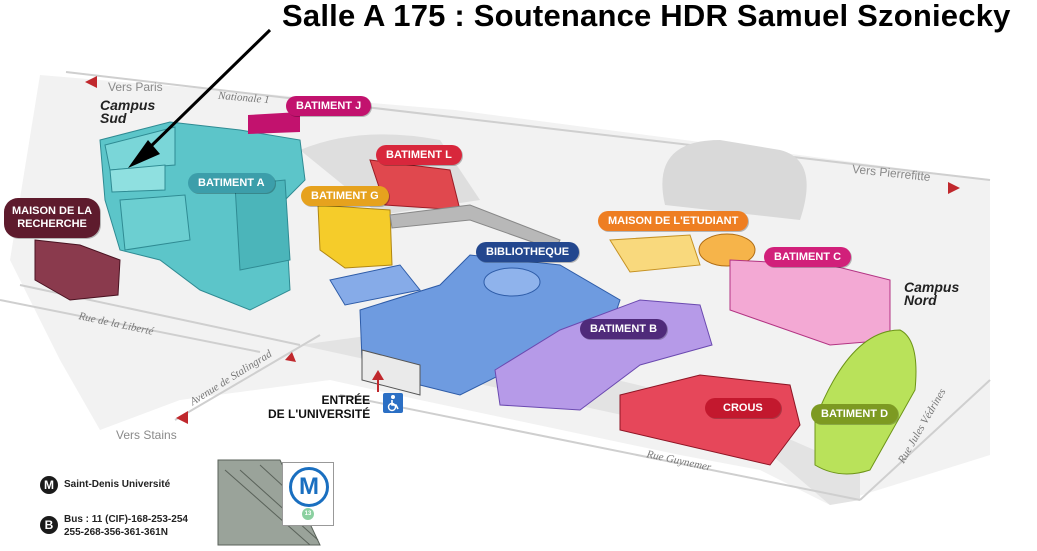 The image size is (1037, 551). I want to click on room-a175, so click(137, 178).